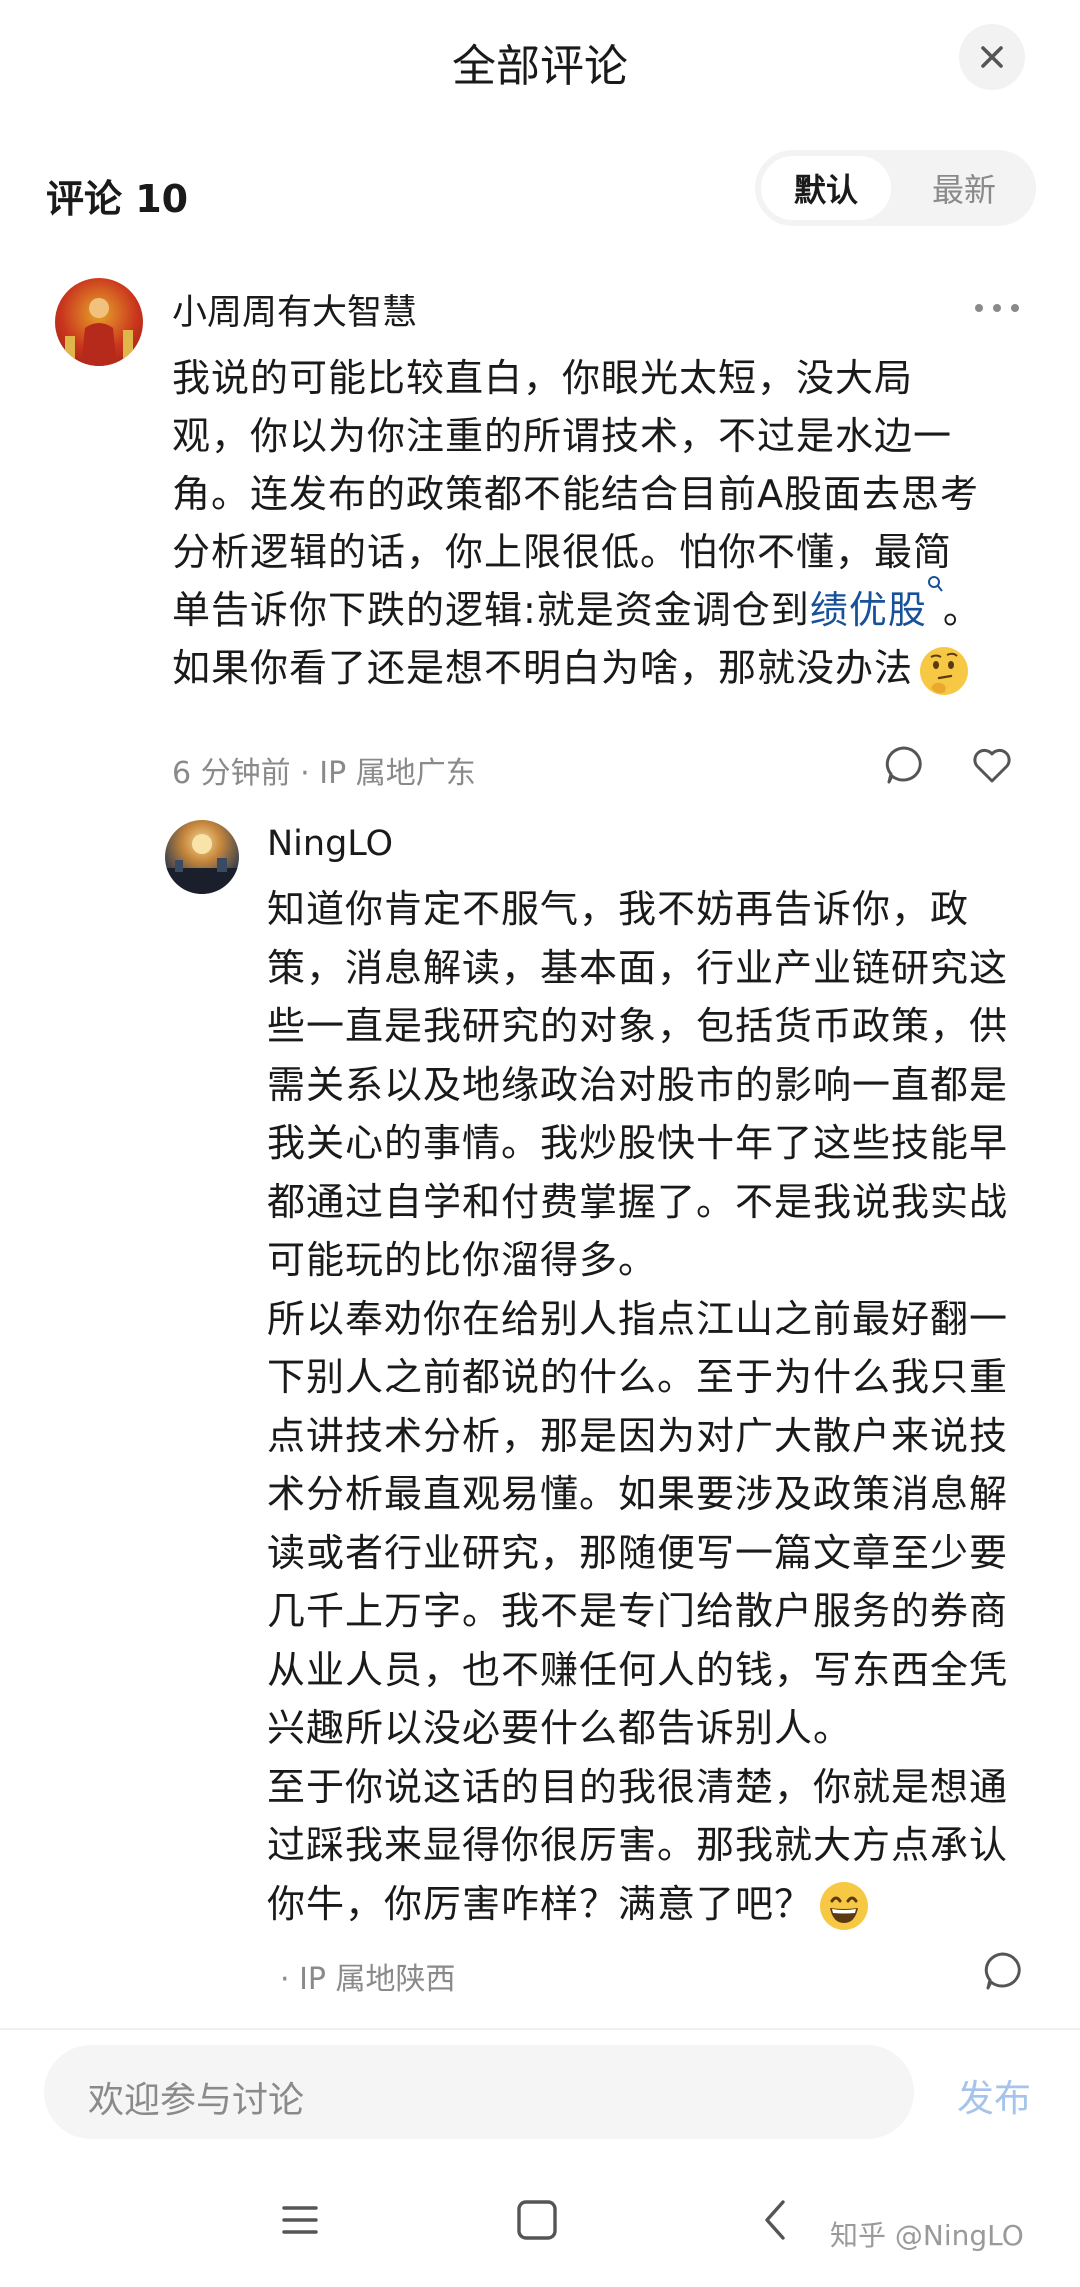 The image size is (1080, 2287). Describe the element at coordinates (638, 1494) in the screenshot. I see `reply-line: 术分析最直观易懂。如果要涉及政策消息解` at that location.